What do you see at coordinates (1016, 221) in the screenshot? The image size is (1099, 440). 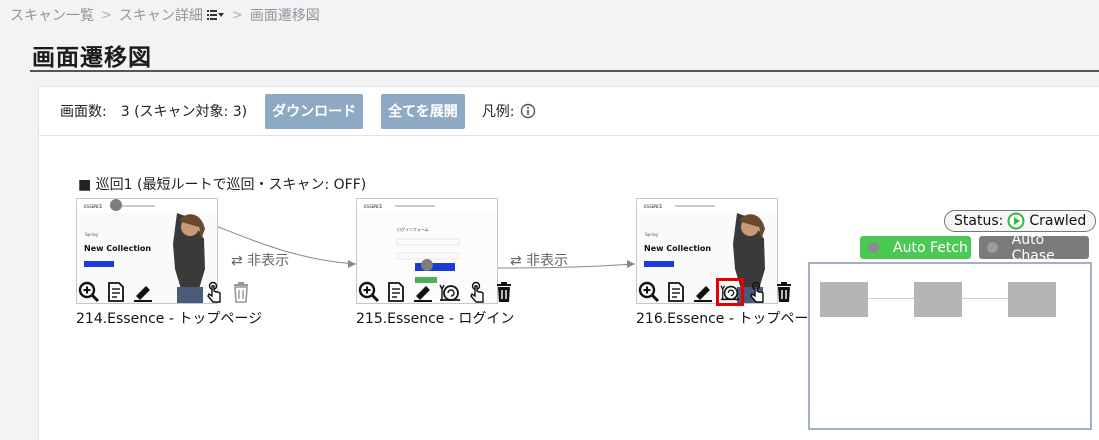 I see `play-circle-icon` at bounding box center [1016, 221].